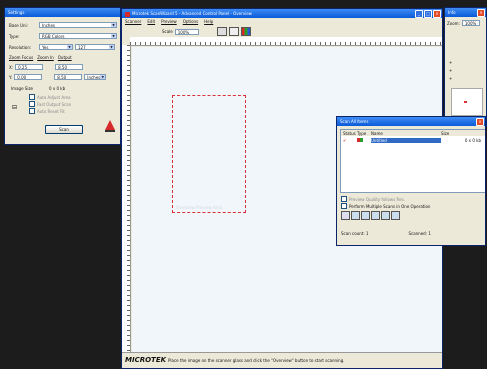 The image size is (487, 369). Describe the element at coordinates (18, 25) in the screenshot. I see `base-unit-label: Base Uni:` at that location.